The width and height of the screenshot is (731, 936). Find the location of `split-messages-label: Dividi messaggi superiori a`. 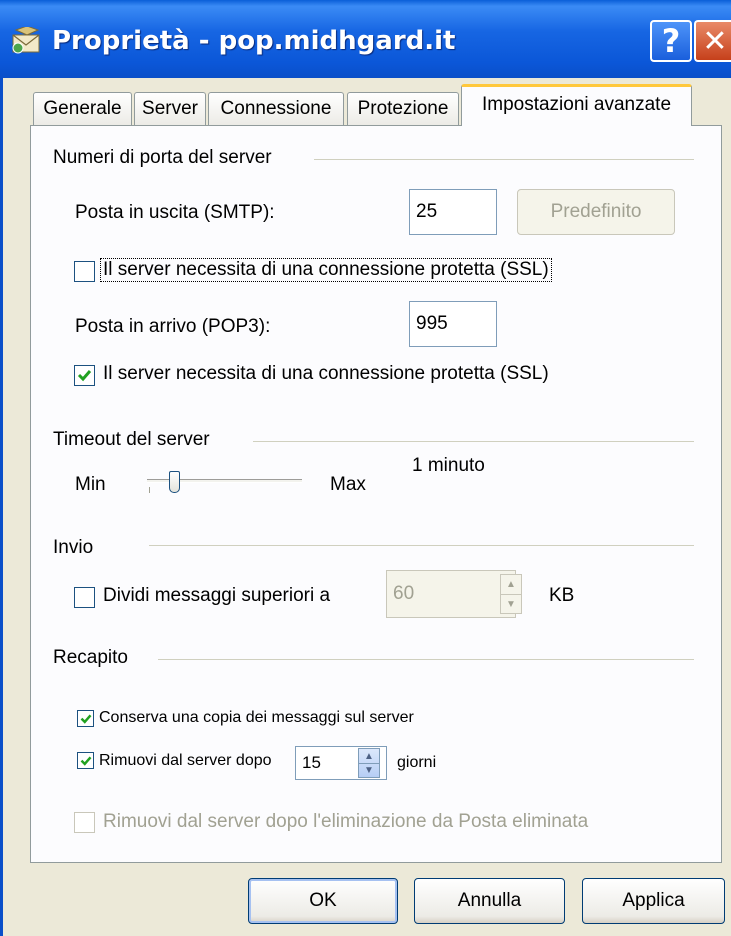

split-messages-label: Dividi messaggi superiori a is located at coordinates (217, 595).